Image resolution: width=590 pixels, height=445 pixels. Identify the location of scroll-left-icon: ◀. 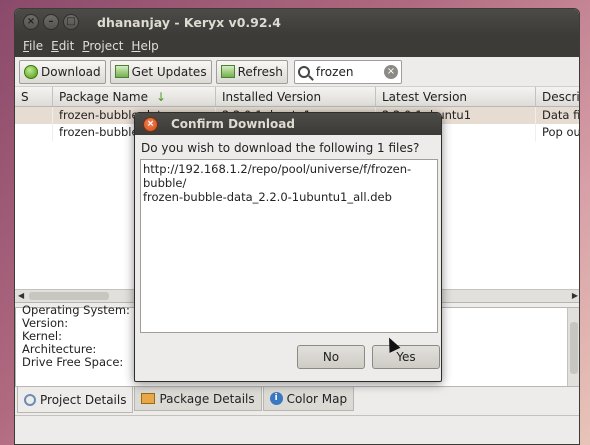
(21, 296).